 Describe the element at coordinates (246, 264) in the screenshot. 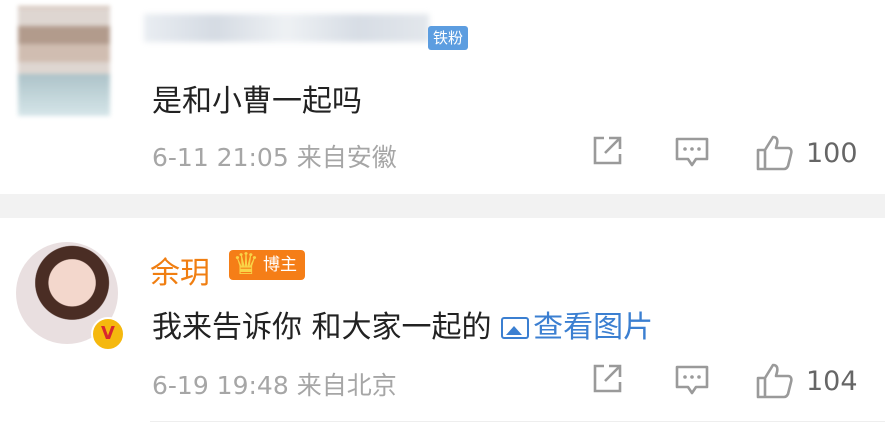

I see `crown-icon: ♛` at that location.